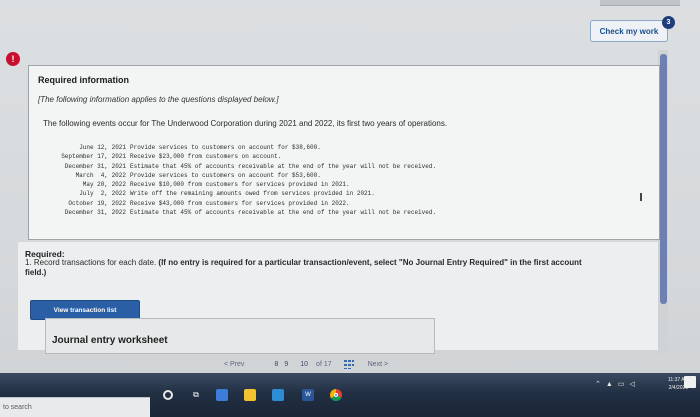  What do you see at coordinates (168, 395) in the screenshot?
I see `cortana-icon` at bounding box center [168, 395].